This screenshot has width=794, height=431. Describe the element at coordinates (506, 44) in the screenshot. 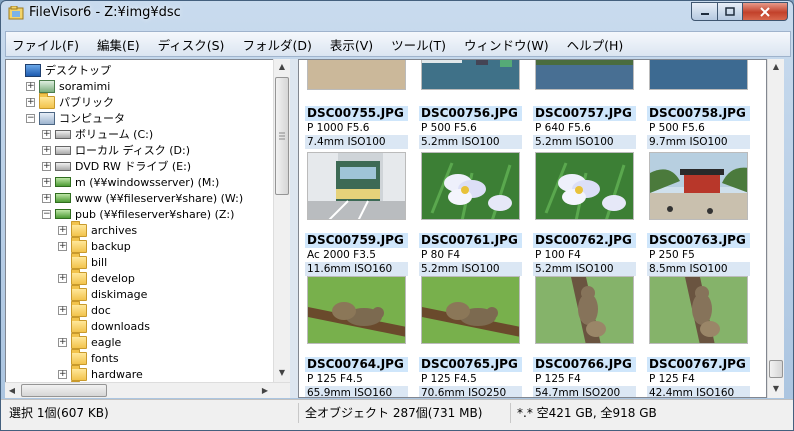

I see `menu-item-6: ウィンドウ(W)` at that location.